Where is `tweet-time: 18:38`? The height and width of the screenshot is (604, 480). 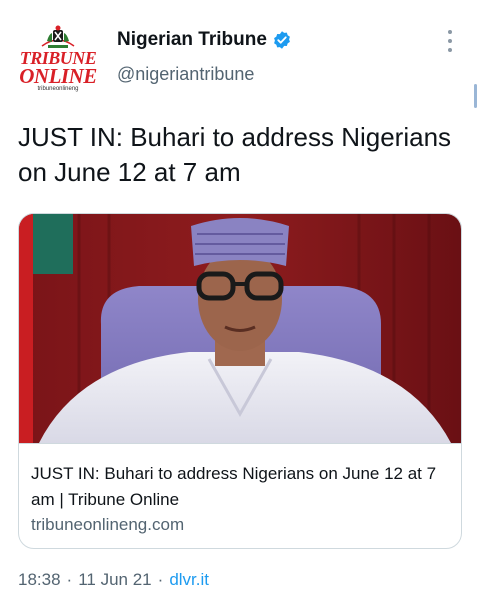
tweet-time: 18:38 is located at coordinates (39, 580).